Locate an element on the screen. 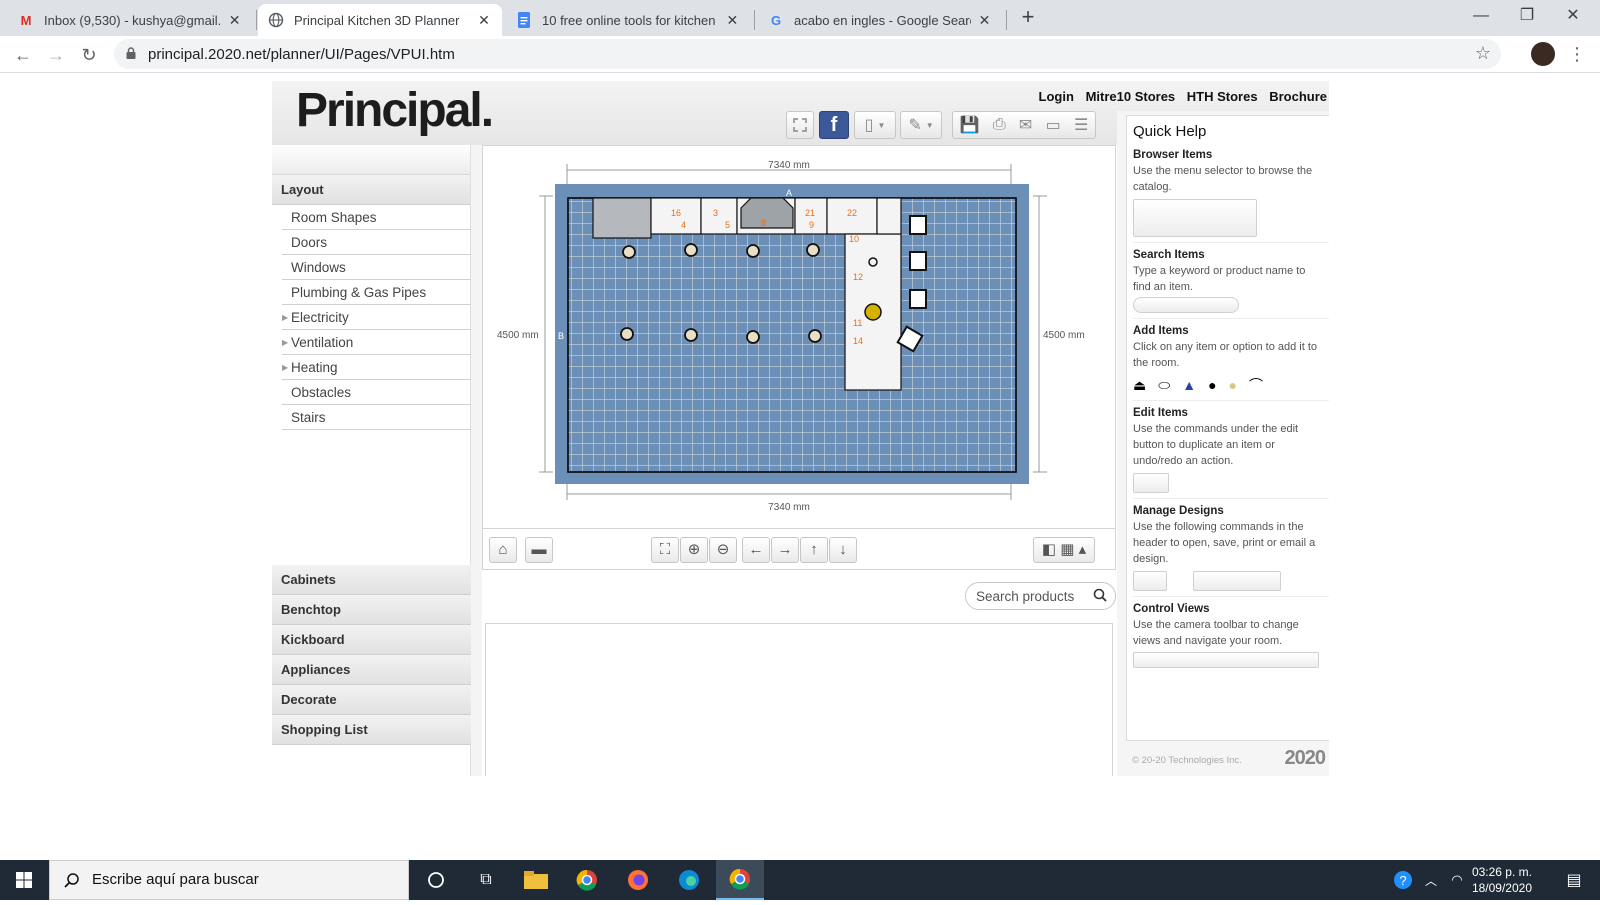 The width and height of the screenshot is (1600, 905). cortana-icon is located at coordinates (436, 880).